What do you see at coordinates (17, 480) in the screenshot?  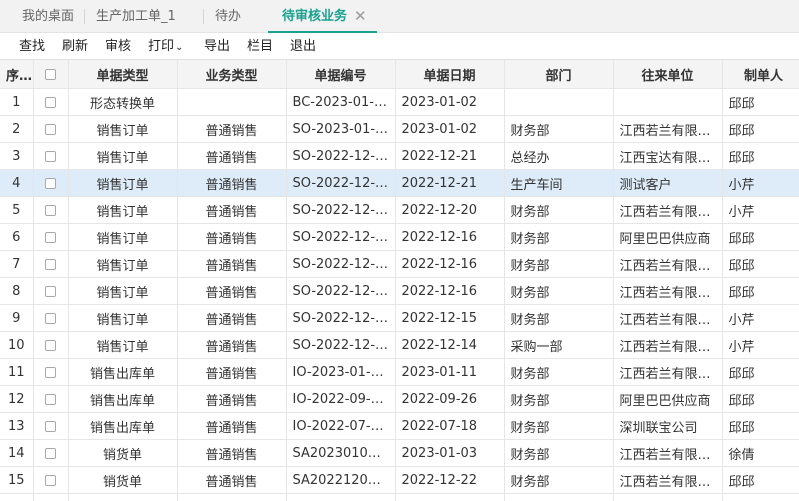 I see `cell-index: 15` at bounding box center [17, 480].